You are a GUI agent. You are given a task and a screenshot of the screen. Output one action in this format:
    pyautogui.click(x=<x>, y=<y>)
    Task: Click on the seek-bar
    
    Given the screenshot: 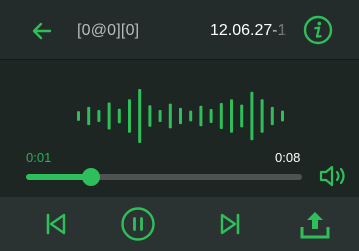 What is the action you would take?
    pyautogui.click(x=164, y=177)
    